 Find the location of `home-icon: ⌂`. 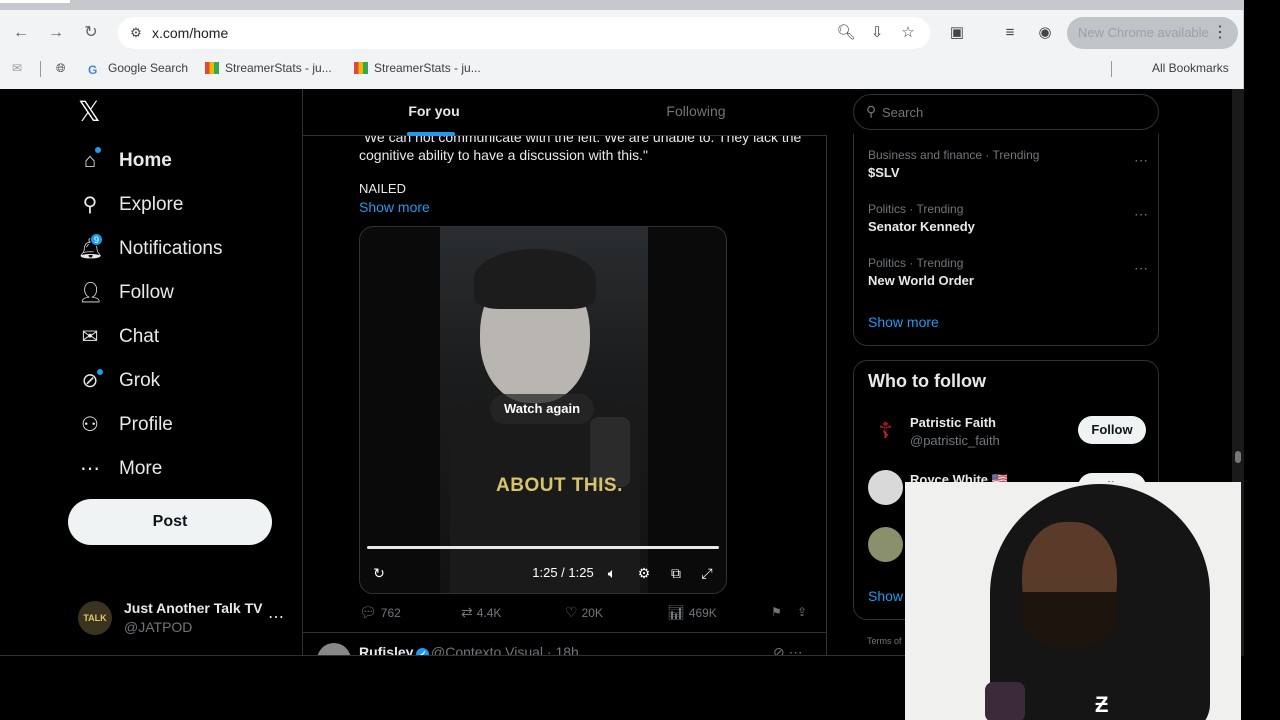

home-icon: ⌂ is located at coordinates (90, 160).